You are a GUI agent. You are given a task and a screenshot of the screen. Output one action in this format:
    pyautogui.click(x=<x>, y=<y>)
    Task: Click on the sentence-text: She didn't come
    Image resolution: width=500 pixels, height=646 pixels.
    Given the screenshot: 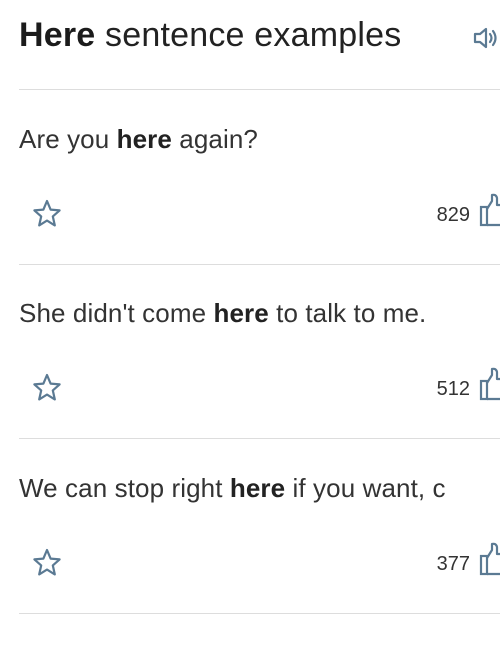 What is the action you would take?
    pyautogui.click(x=116, y=313)
    